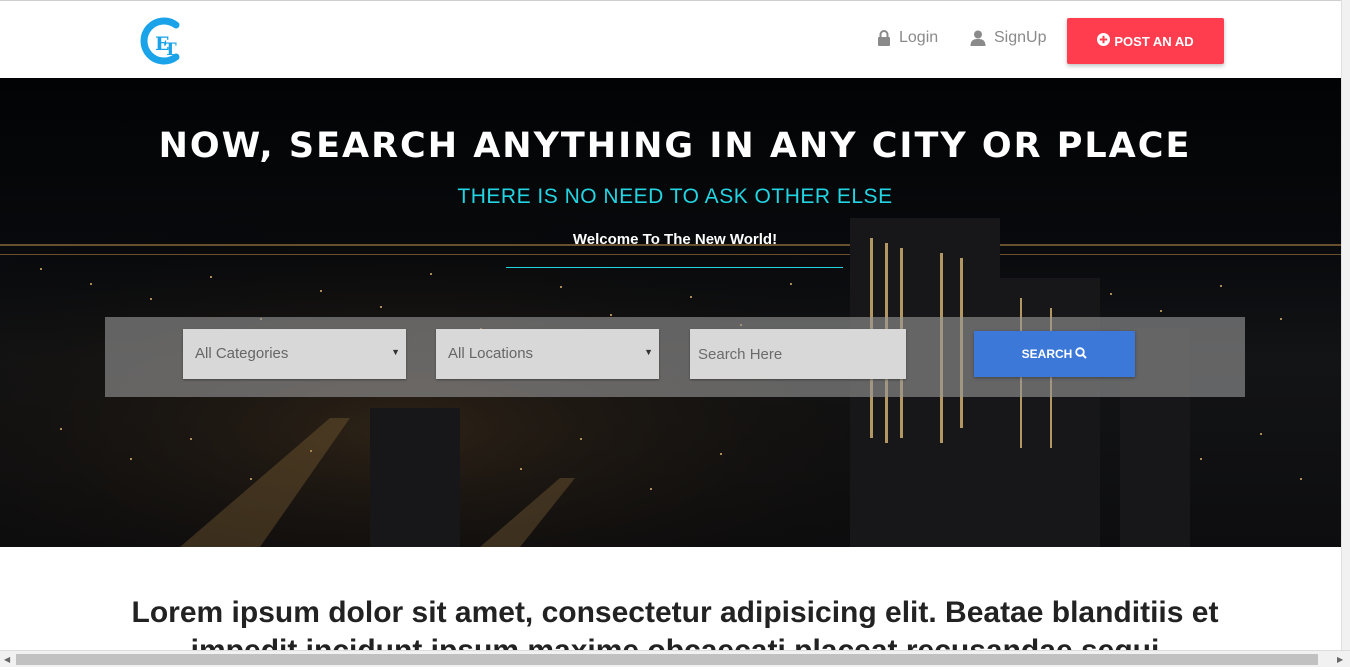 This screenshot has width=1350, height=670. Describe the element at coordinates (675, 357) in the screenshot. I see `search-panel: All Categories ▼ All Locations ▼ SEARCH` at that location.